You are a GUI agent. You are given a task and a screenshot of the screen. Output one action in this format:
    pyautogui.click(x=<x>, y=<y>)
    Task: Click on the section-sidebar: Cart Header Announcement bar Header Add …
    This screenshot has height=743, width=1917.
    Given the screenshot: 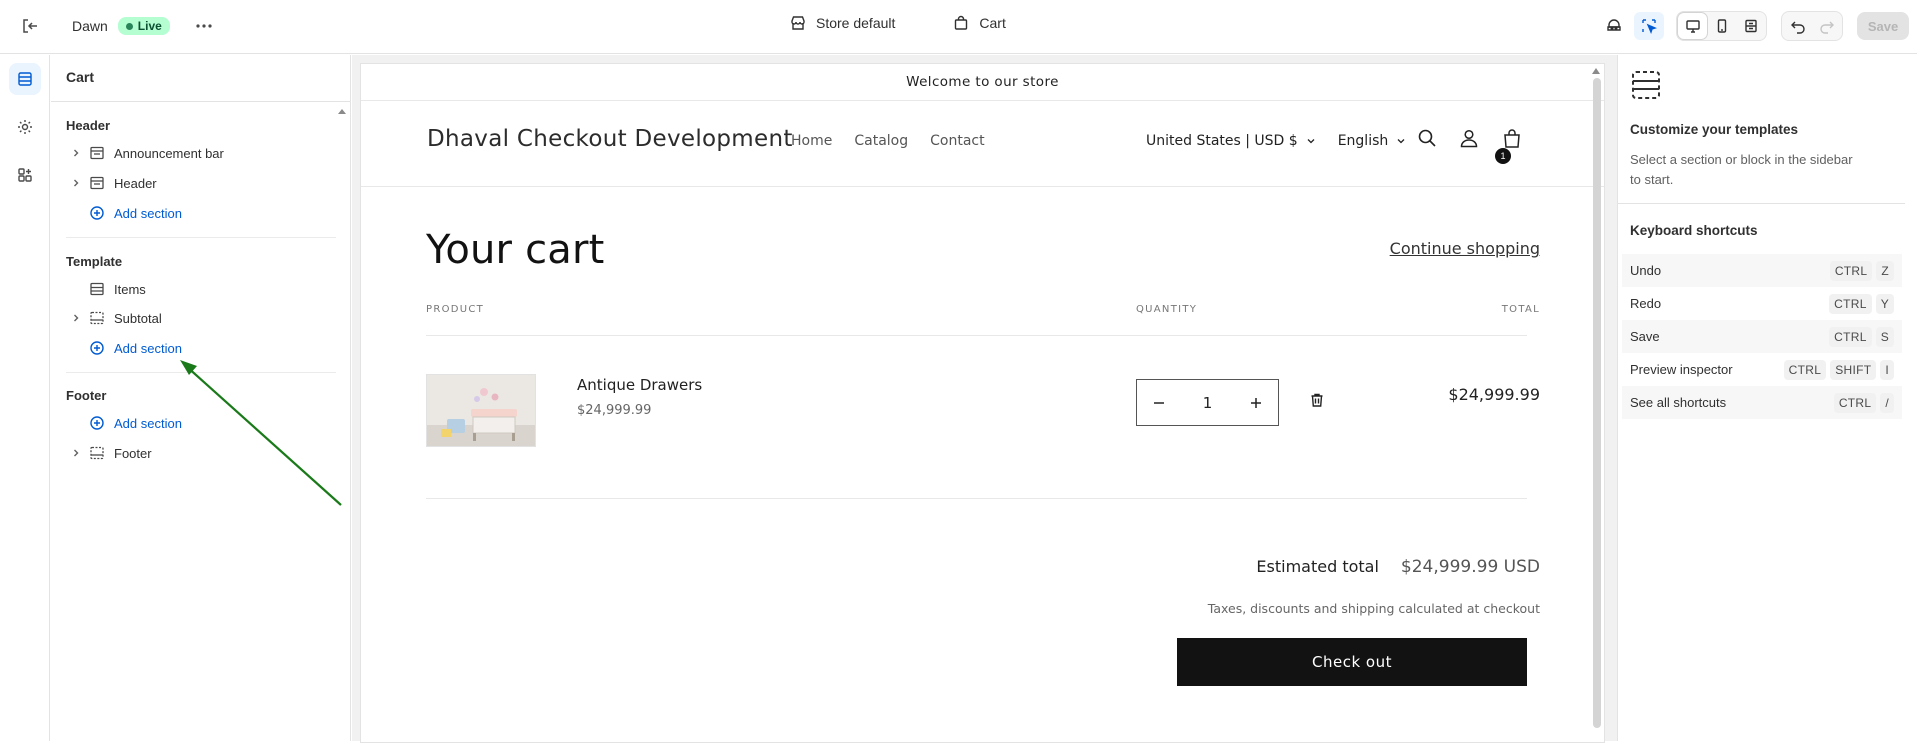 What is the action you would take?
    pyautogui.click(x=201, y=398)
    